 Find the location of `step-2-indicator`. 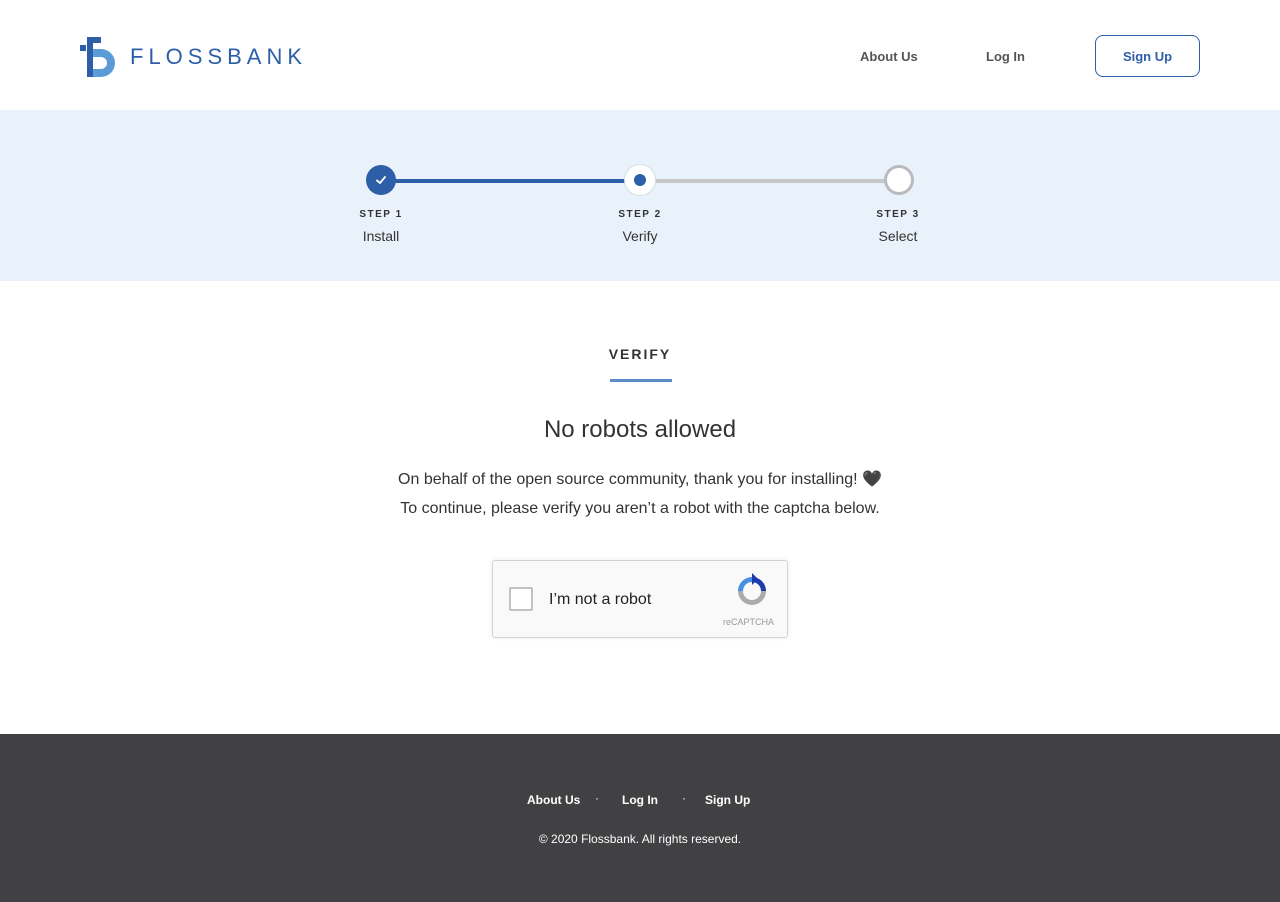

step-2-indicator is located at coordinates (640, 180).